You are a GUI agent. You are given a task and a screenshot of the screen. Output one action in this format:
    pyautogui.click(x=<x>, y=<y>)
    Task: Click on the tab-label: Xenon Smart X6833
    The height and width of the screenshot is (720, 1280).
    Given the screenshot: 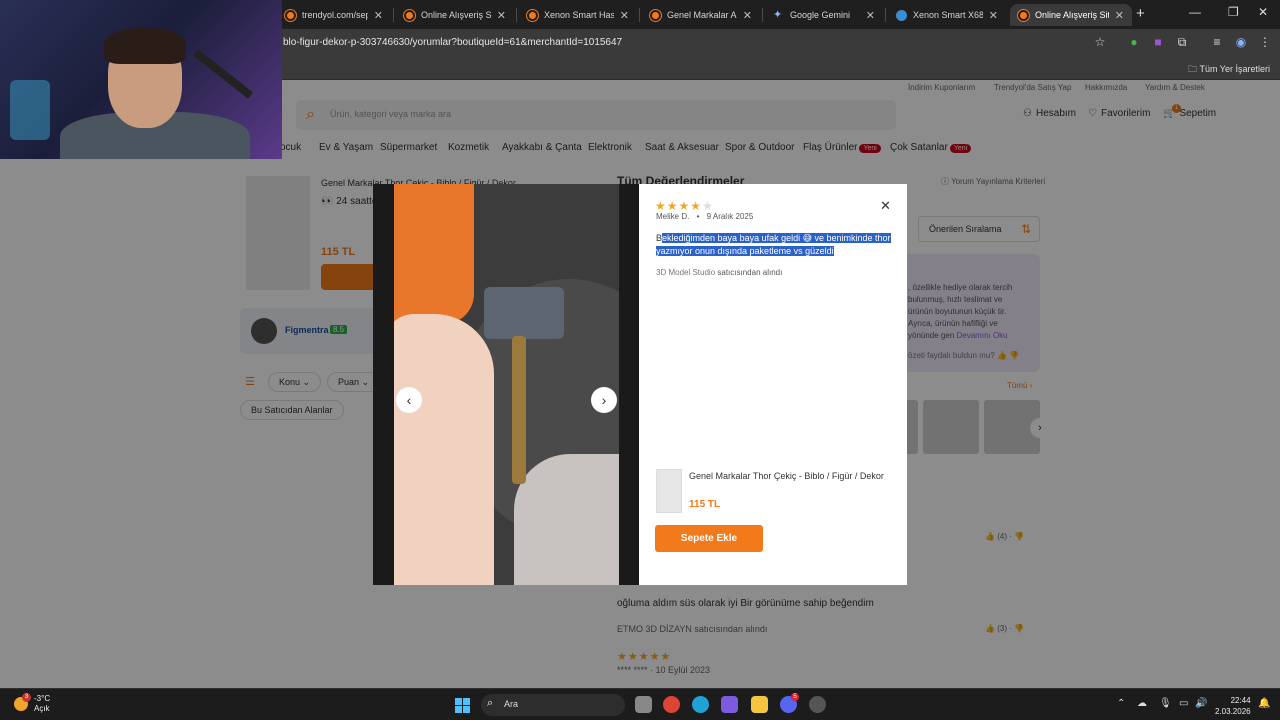 What is the action you would take?
    pyautogui.click(x=948, y=15)
    